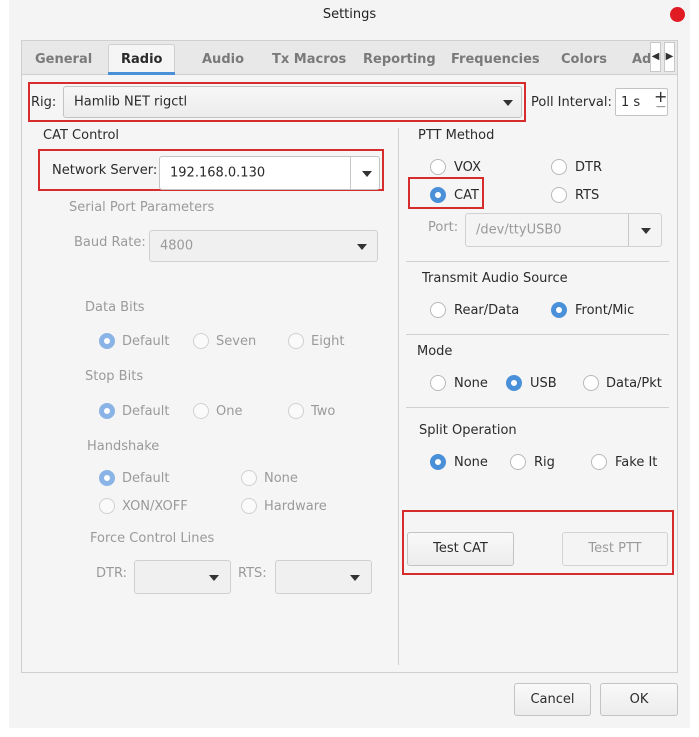  Describe the element at coordinates (177, 246) in the screenshot. I see `baud-rate-value: 4800` at that location.